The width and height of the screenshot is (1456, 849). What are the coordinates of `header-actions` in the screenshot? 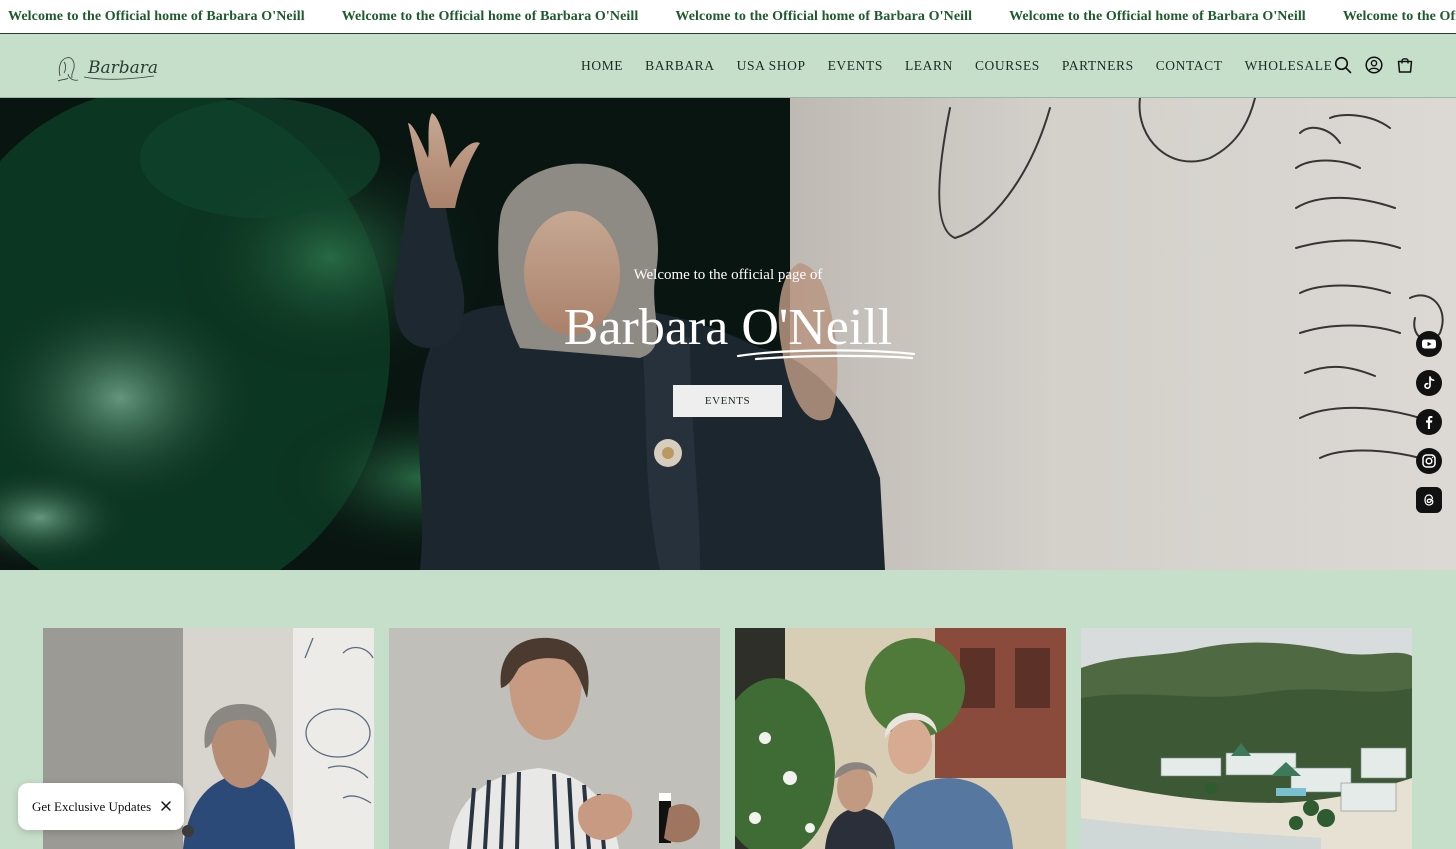 It's located at (1374, 65).